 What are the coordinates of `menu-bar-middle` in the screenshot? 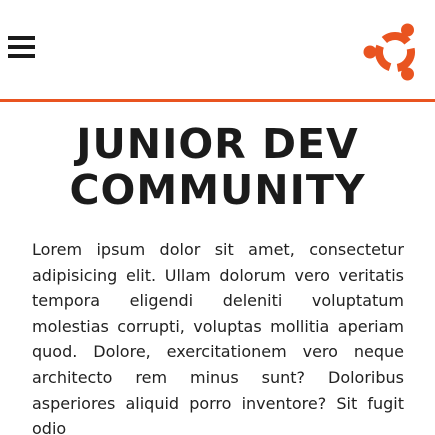 It's located at (21, 47).